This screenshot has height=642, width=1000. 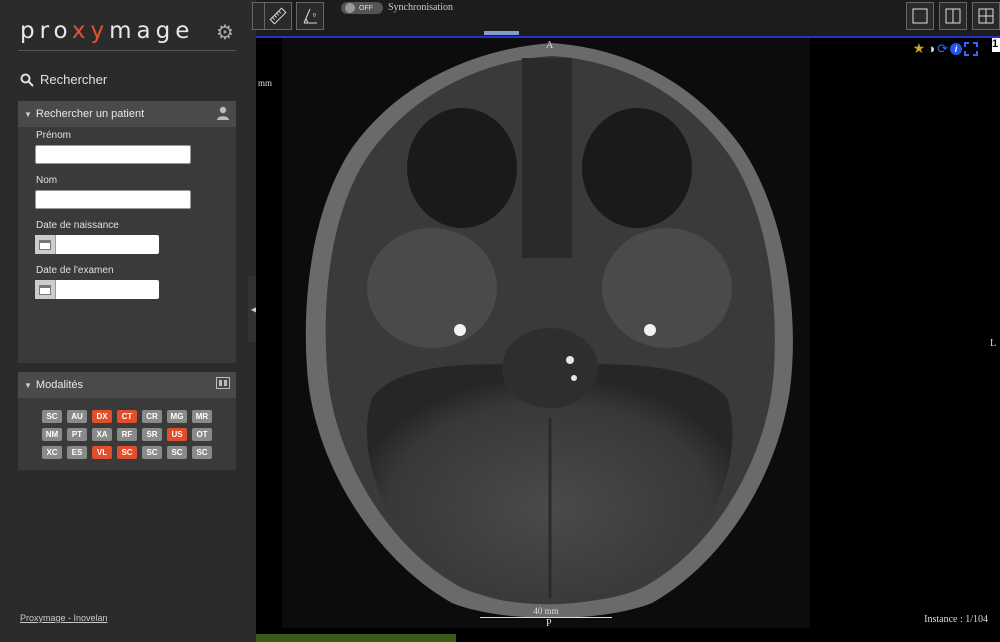 What do you see at coordinates (127, 416) in the screenshot?
I see `modality-chip: CT` at bounding box center [127, 416].